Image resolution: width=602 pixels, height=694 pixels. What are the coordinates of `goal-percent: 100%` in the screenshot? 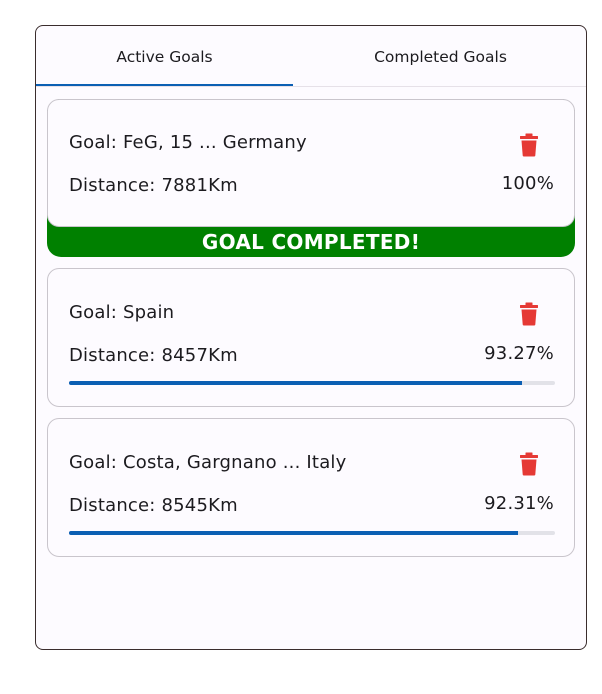 It's located at (527, 183).